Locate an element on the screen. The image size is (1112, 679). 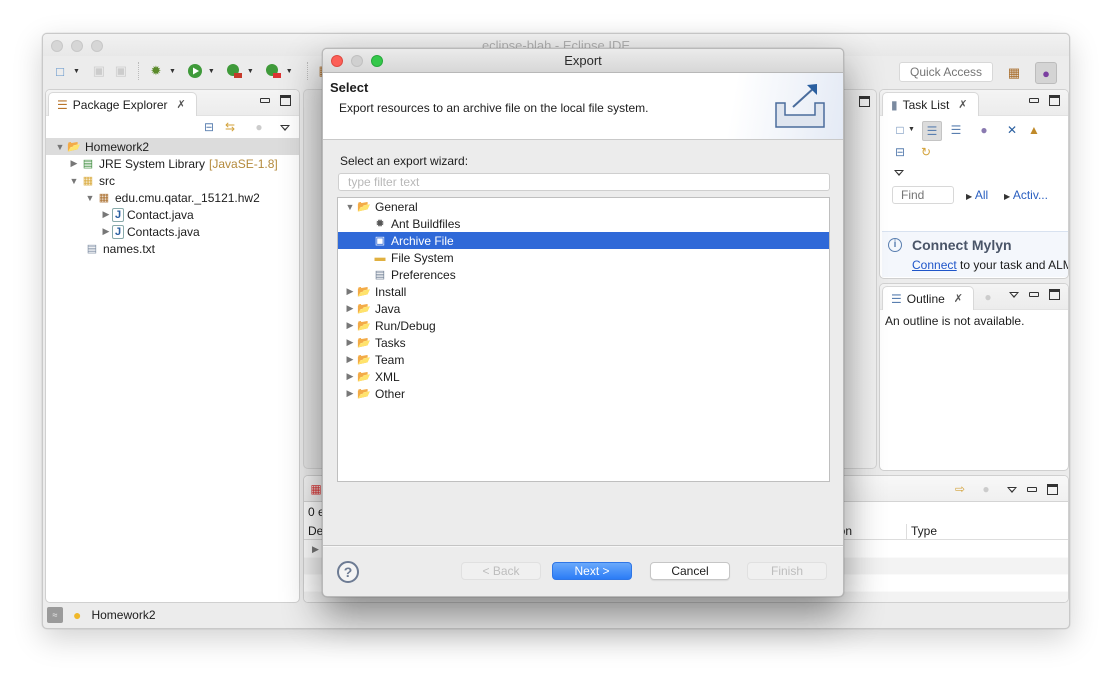
tree-item-preferences: ▤ Preferences is located at coordinates (583, 274).